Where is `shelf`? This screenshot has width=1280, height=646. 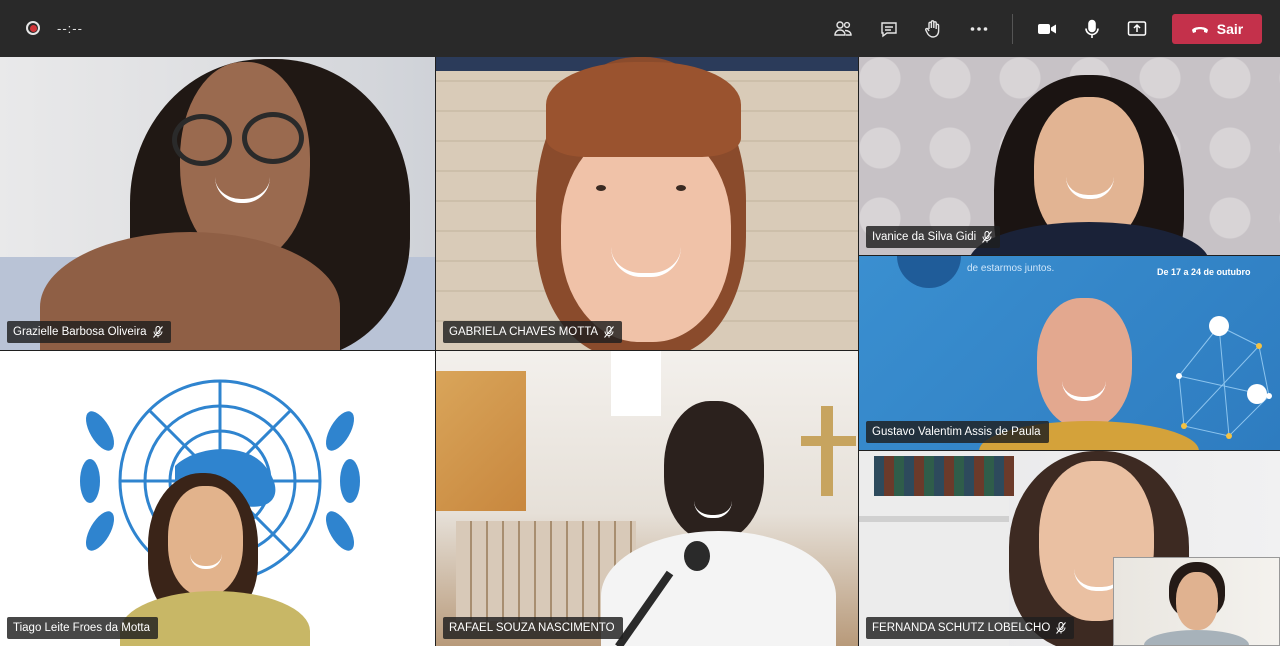
shelf is located at coordinates (934, 519).